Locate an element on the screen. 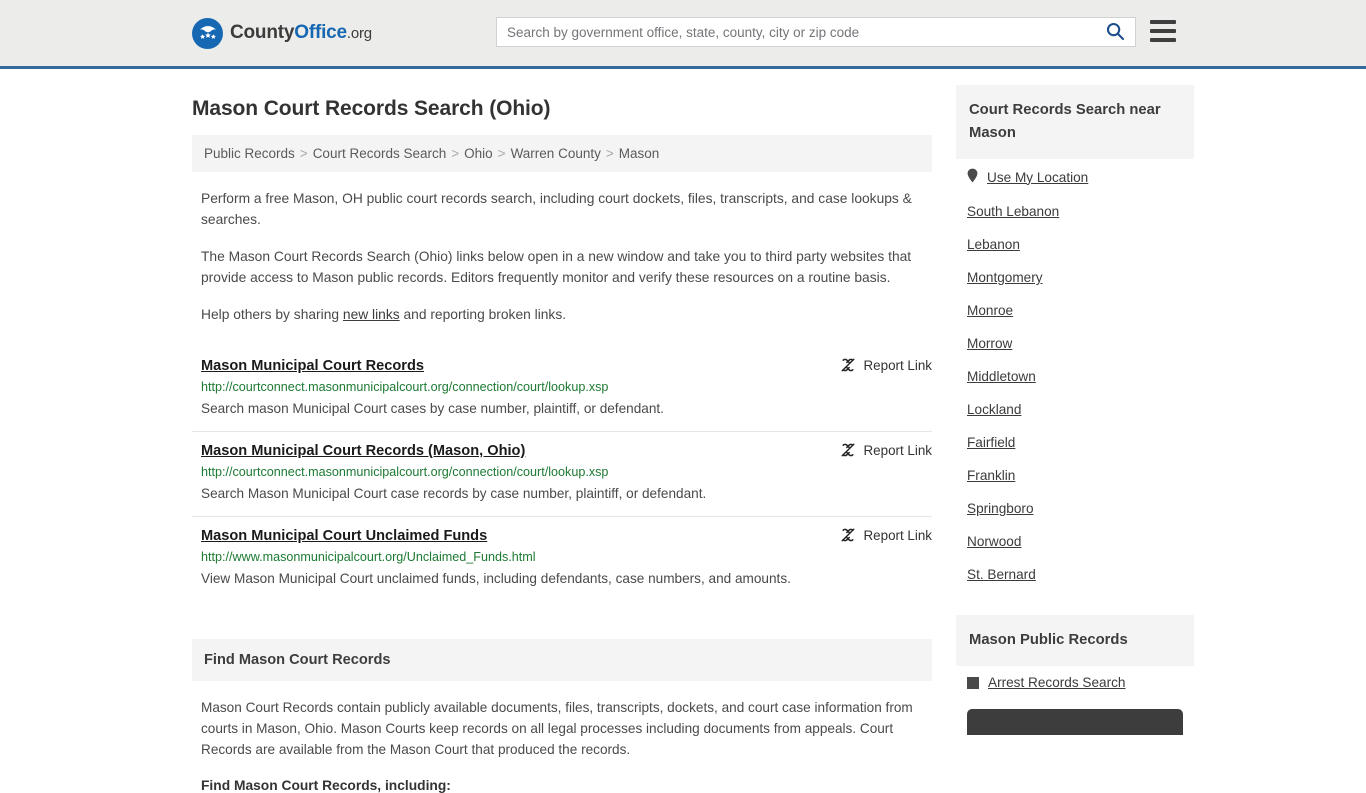 This screenshot has width=1366, height=793. sidebar-city-lebanon: Lebanon is located at coordinates (1075, 244).